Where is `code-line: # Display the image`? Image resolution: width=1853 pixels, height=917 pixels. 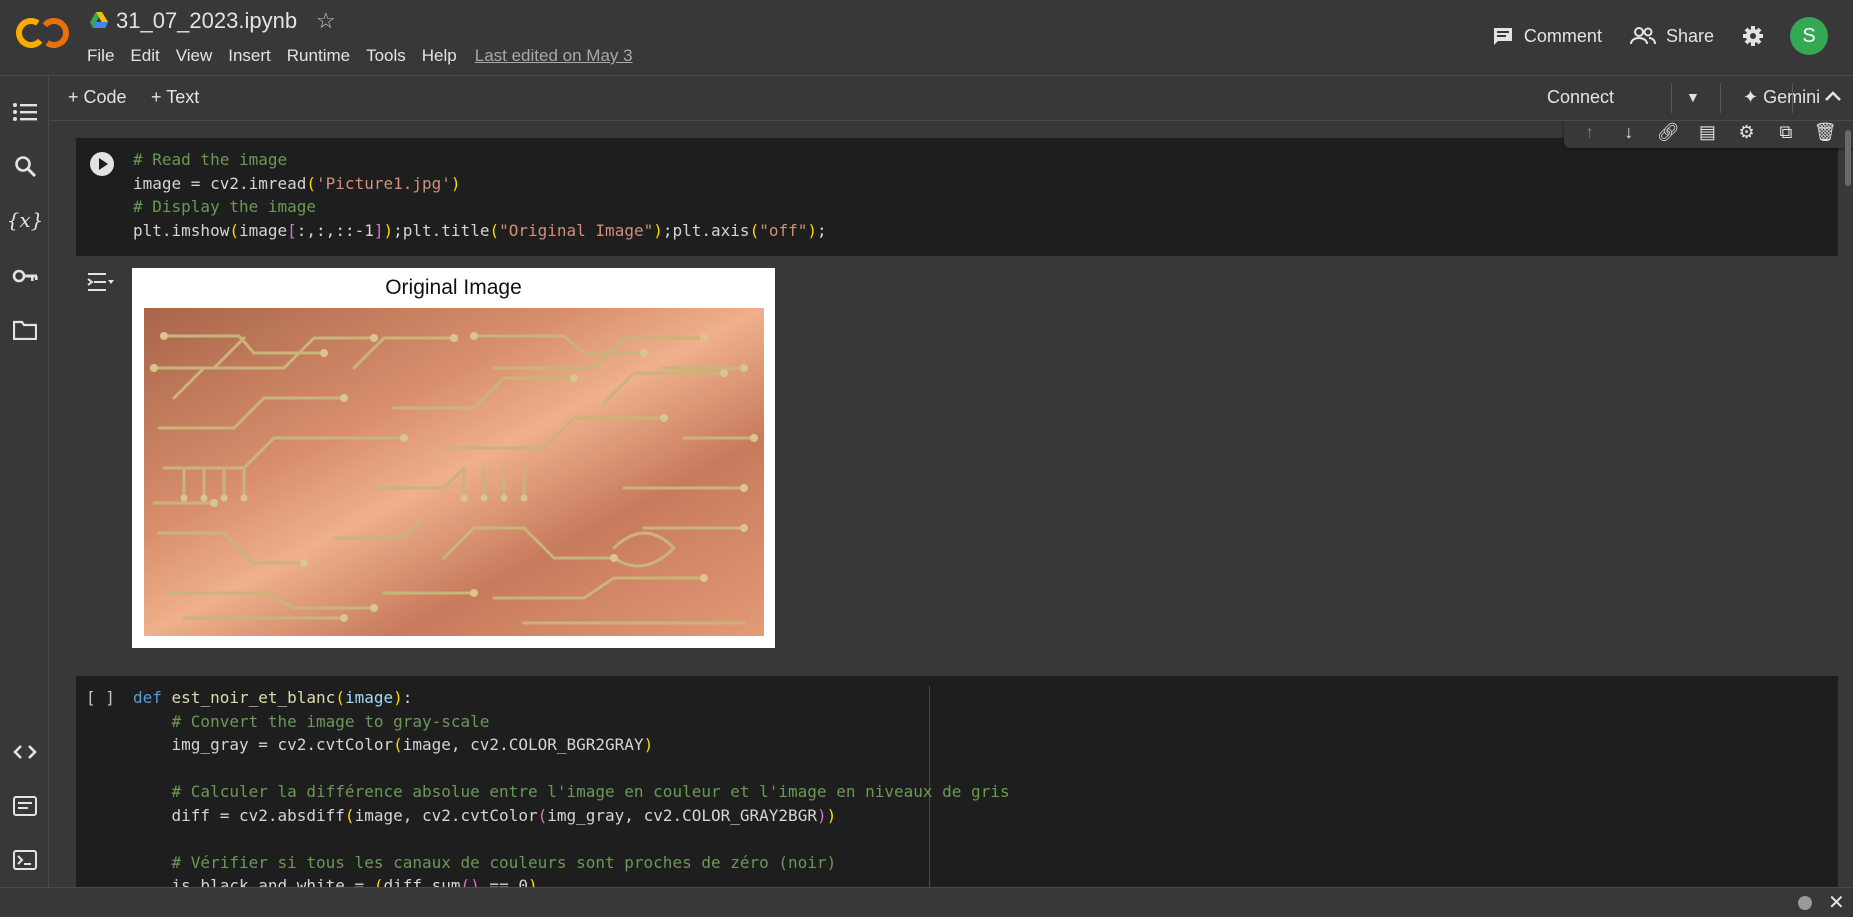
code-line: # Display the image is located at coordinates (225, 206).